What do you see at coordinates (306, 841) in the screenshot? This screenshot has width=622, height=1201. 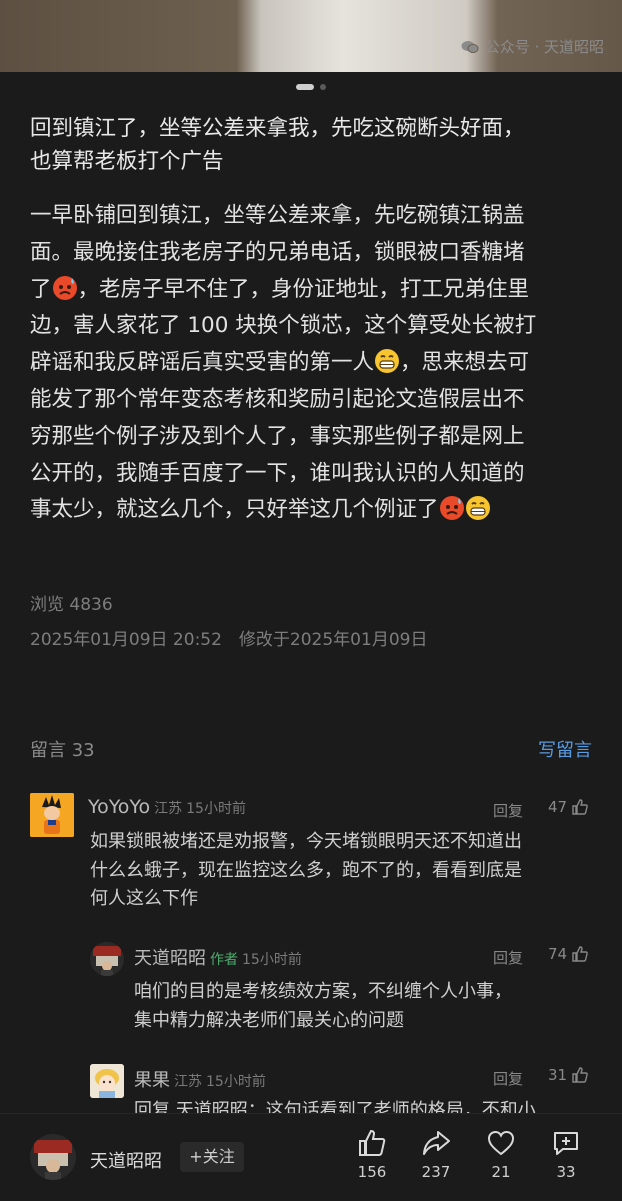 I see `comment-line: 如果锁眼被堵还是劝报警，今天堵锁眼明天还不知道出` at bounding box center [306, 841].